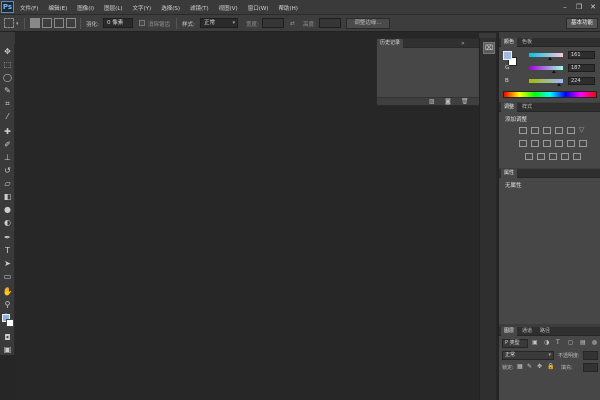 The image size is (600, 400). Describe the element at coordinates (550, 366) in the screenshot. I see `lock-all-icon: 🔒` at that location.